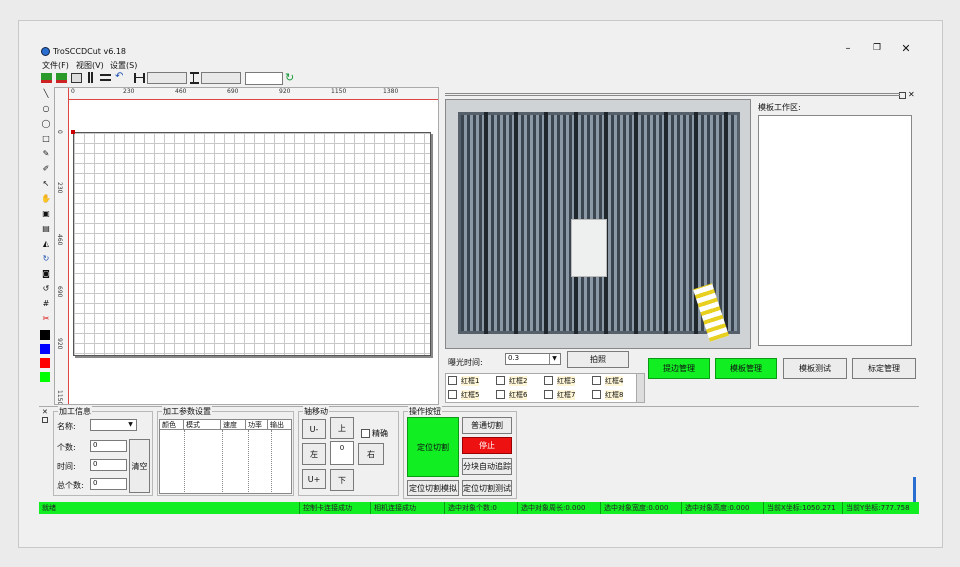 Image resolution: width=960 pixels, height=567 pixels. I want to click on down-button: 下, so click(342, 480).